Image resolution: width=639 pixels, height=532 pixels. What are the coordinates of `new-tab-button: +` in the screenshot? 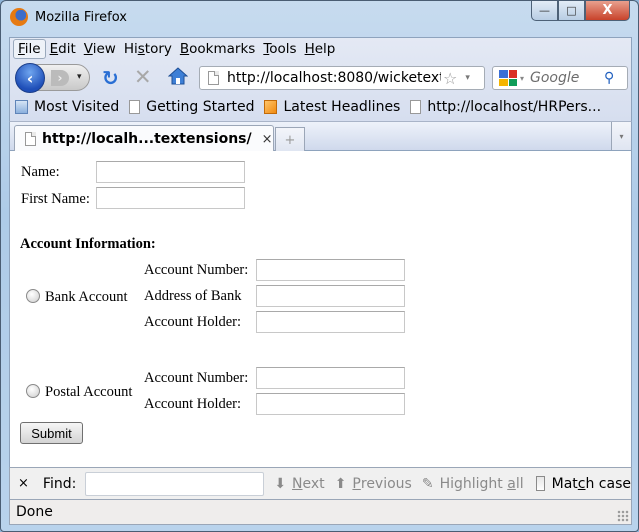 It's located at (290, 139).